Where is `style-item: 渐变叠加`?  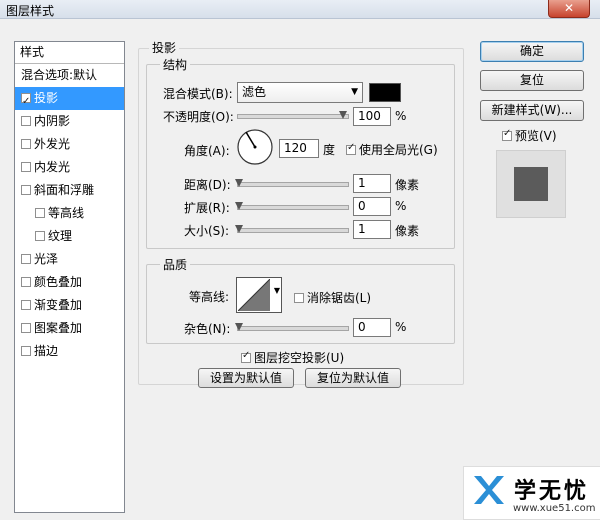
style-item: 渐变叠加 is located at coordinates (69, 305).